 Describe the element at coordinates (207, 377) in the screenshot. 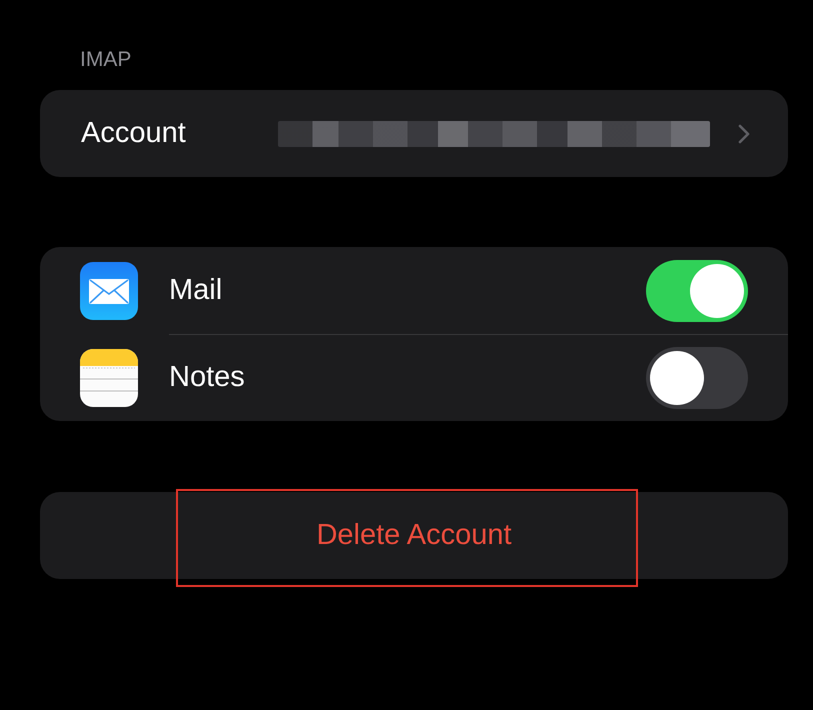

I see `toggle-label: Notes` at that location.